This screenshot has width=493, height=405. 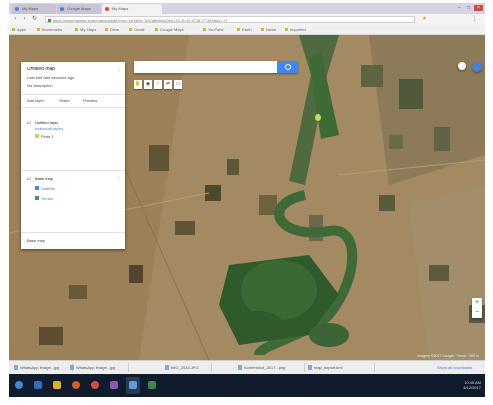 I want to click on layer-item: Terrain, so click(x=47, y=198).